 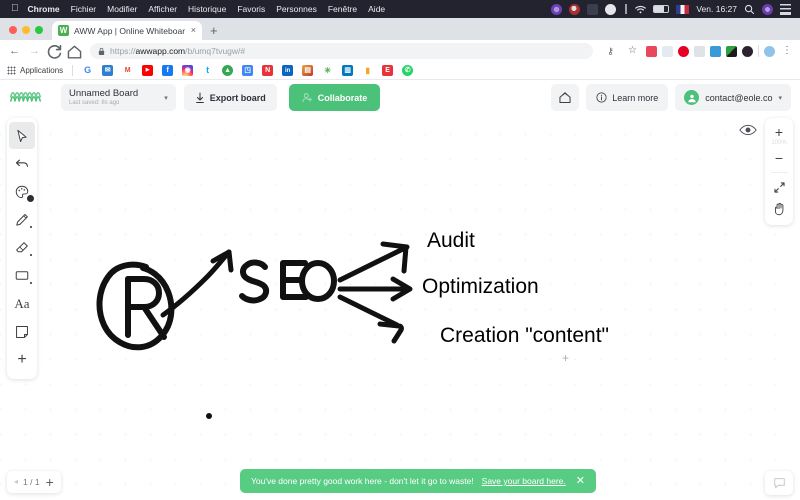 What do you see at coordinates (451, 241) in the screenshot?
I see `note-audit: Audit` at bounding box center [451, 241].